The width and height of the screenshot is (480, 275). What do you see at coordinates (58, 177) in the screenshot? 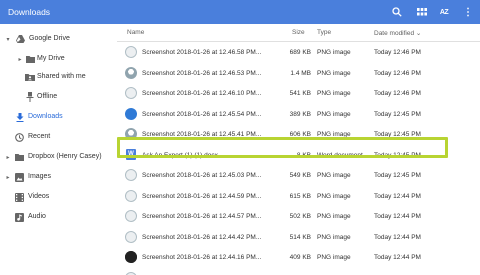
I see `sidebar-item-images: ▸ Images` at bounding box center [58, 177].